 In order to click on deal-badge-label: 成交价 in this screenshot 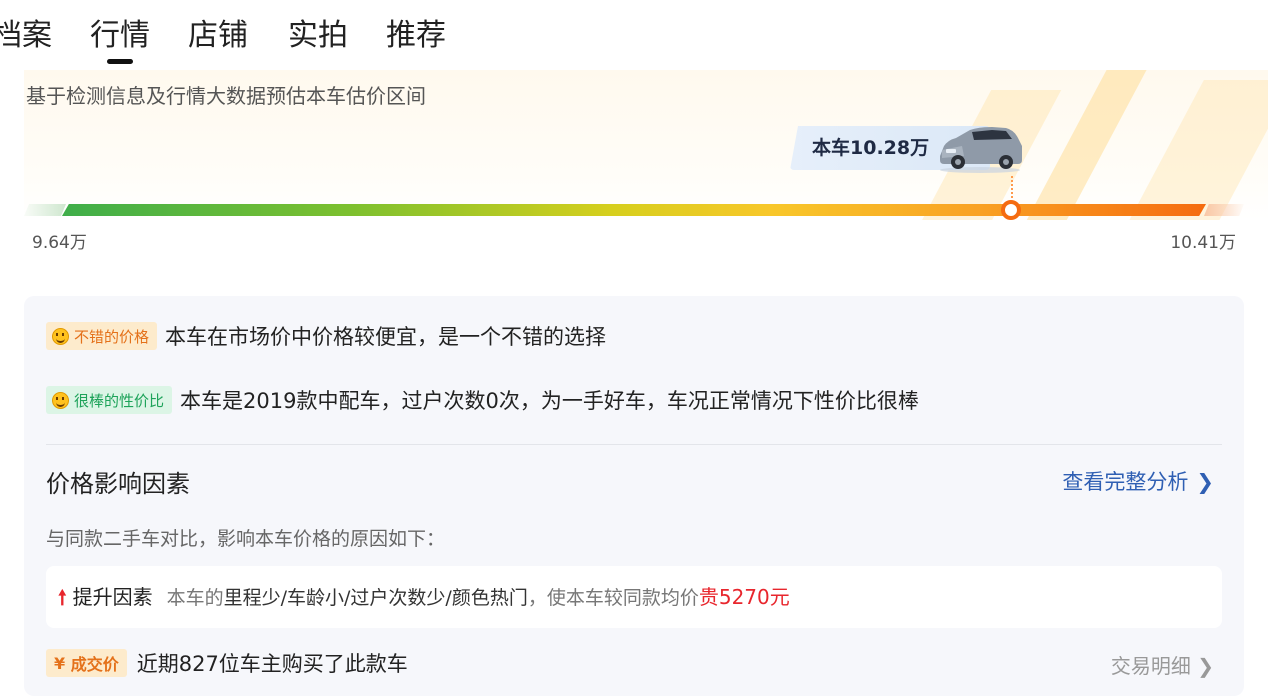, I will do `click(94, 664)`.